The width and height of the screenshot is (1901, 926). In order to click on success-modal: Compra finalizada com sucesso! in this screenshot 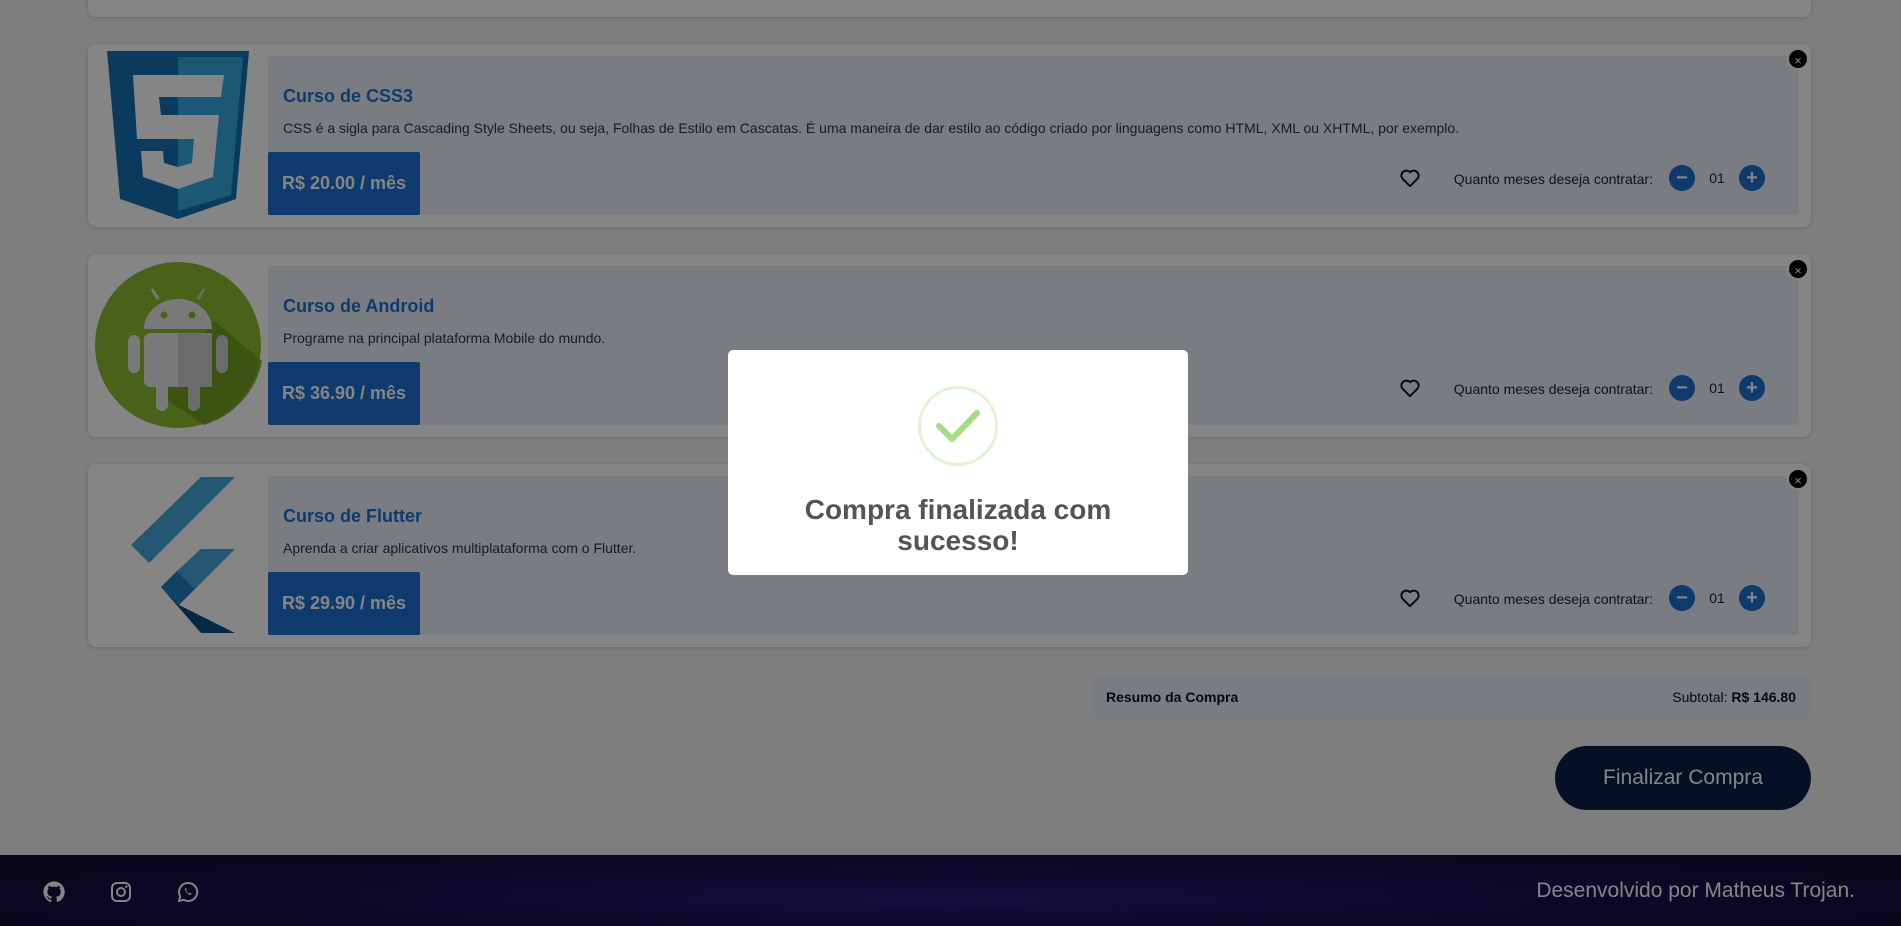, I will do `click(958, 462)`.